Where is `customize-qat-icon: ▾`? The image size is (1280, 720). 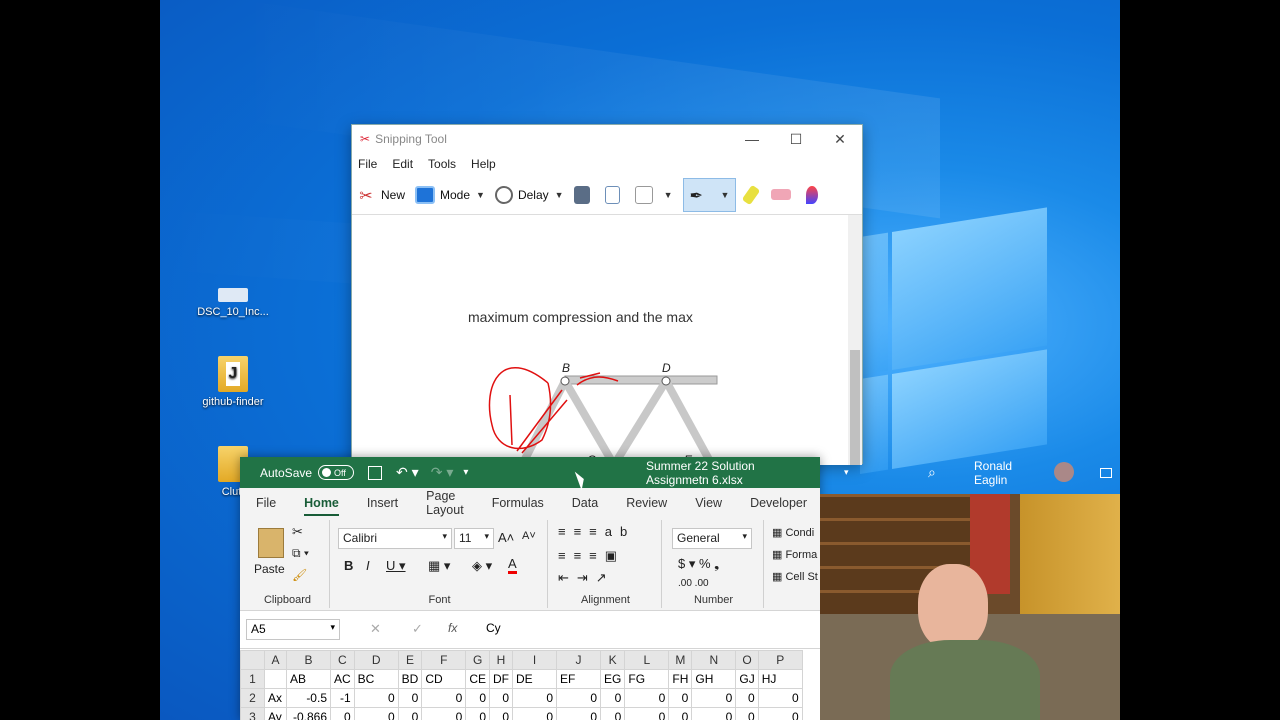
customize-qat-icon: ▾ is located at coordinates (465, 472).